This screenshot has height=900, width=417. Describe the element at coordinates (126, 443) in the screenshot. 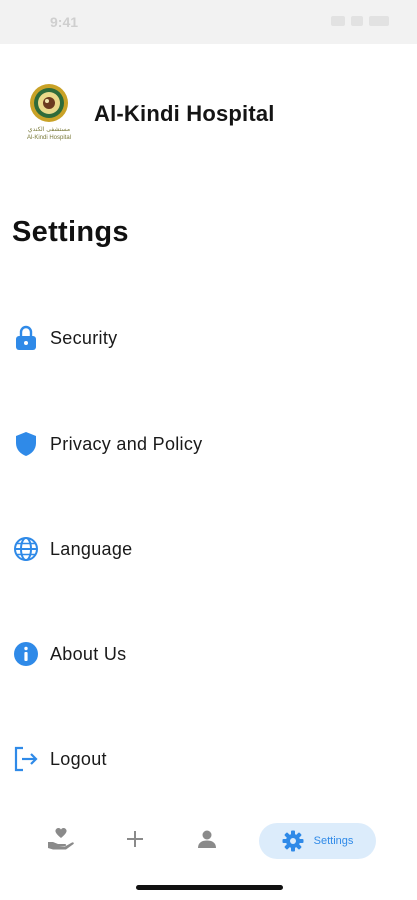

I see `menu-item-label: Privacy and Policy` at that location.